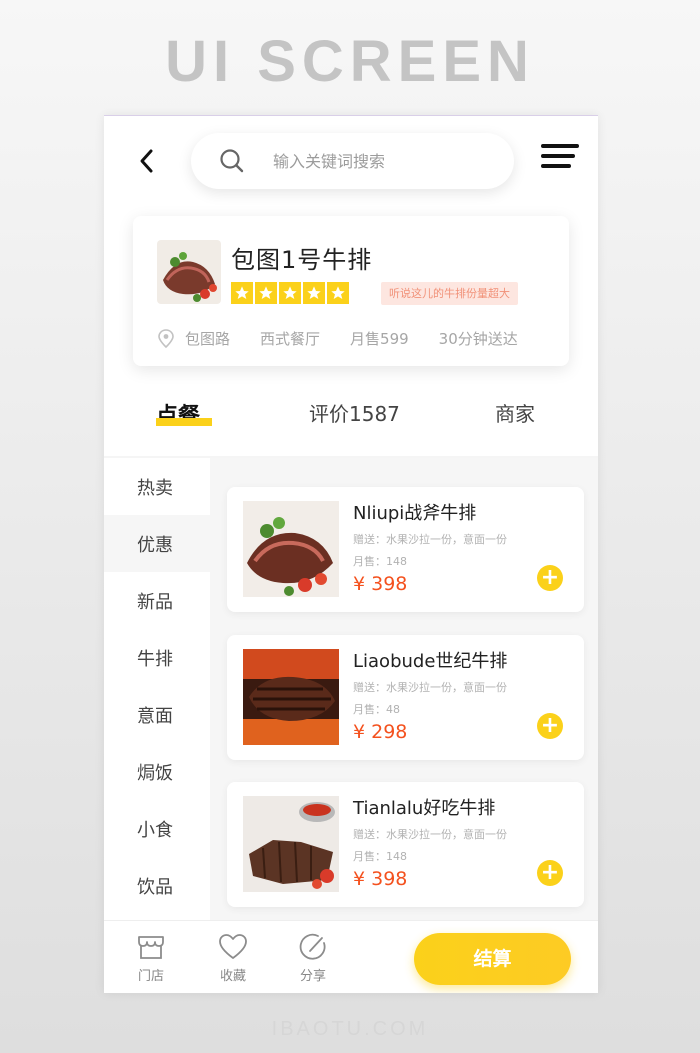  I want to click on nav-store: 门店, so click(151, 958).